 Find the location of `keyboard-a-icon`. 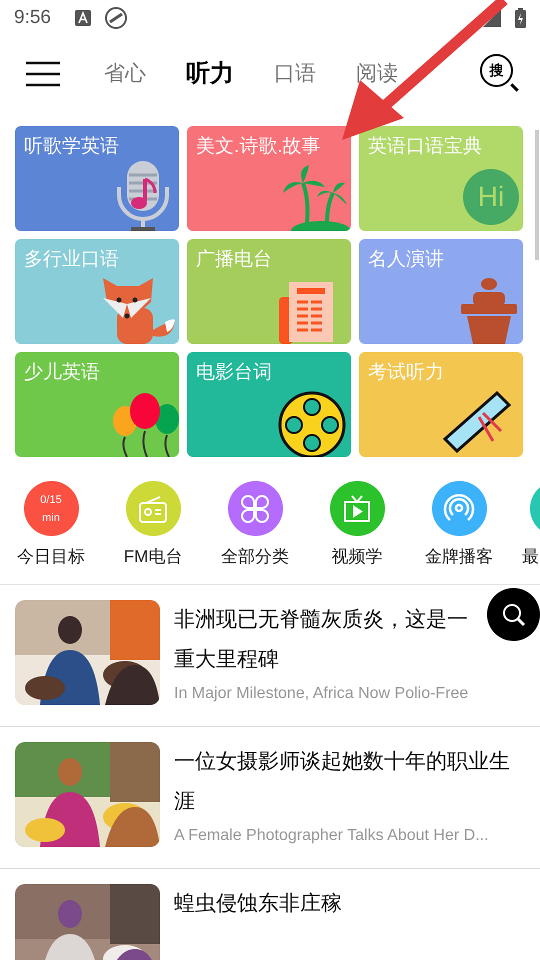

keyboard-a-icon is located at coordinates (82, 18).